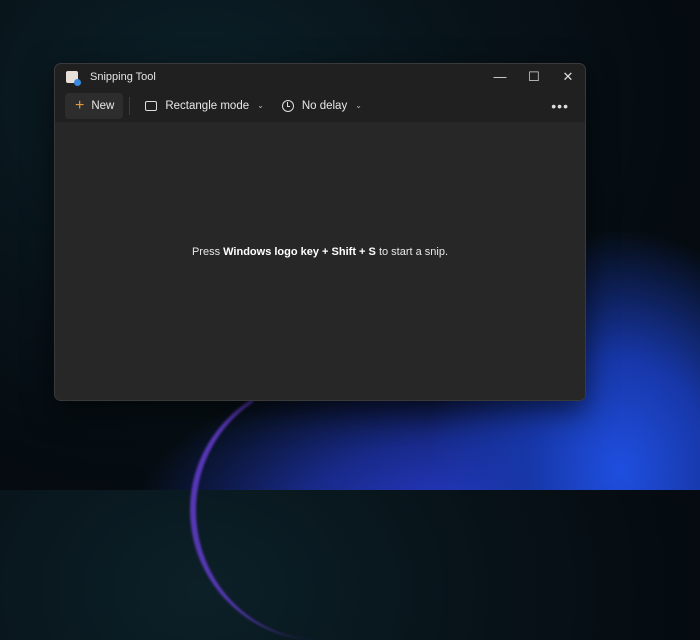  I want to click on title-bar: Snipping Tool — ☐ ✕, so click(320, 76).